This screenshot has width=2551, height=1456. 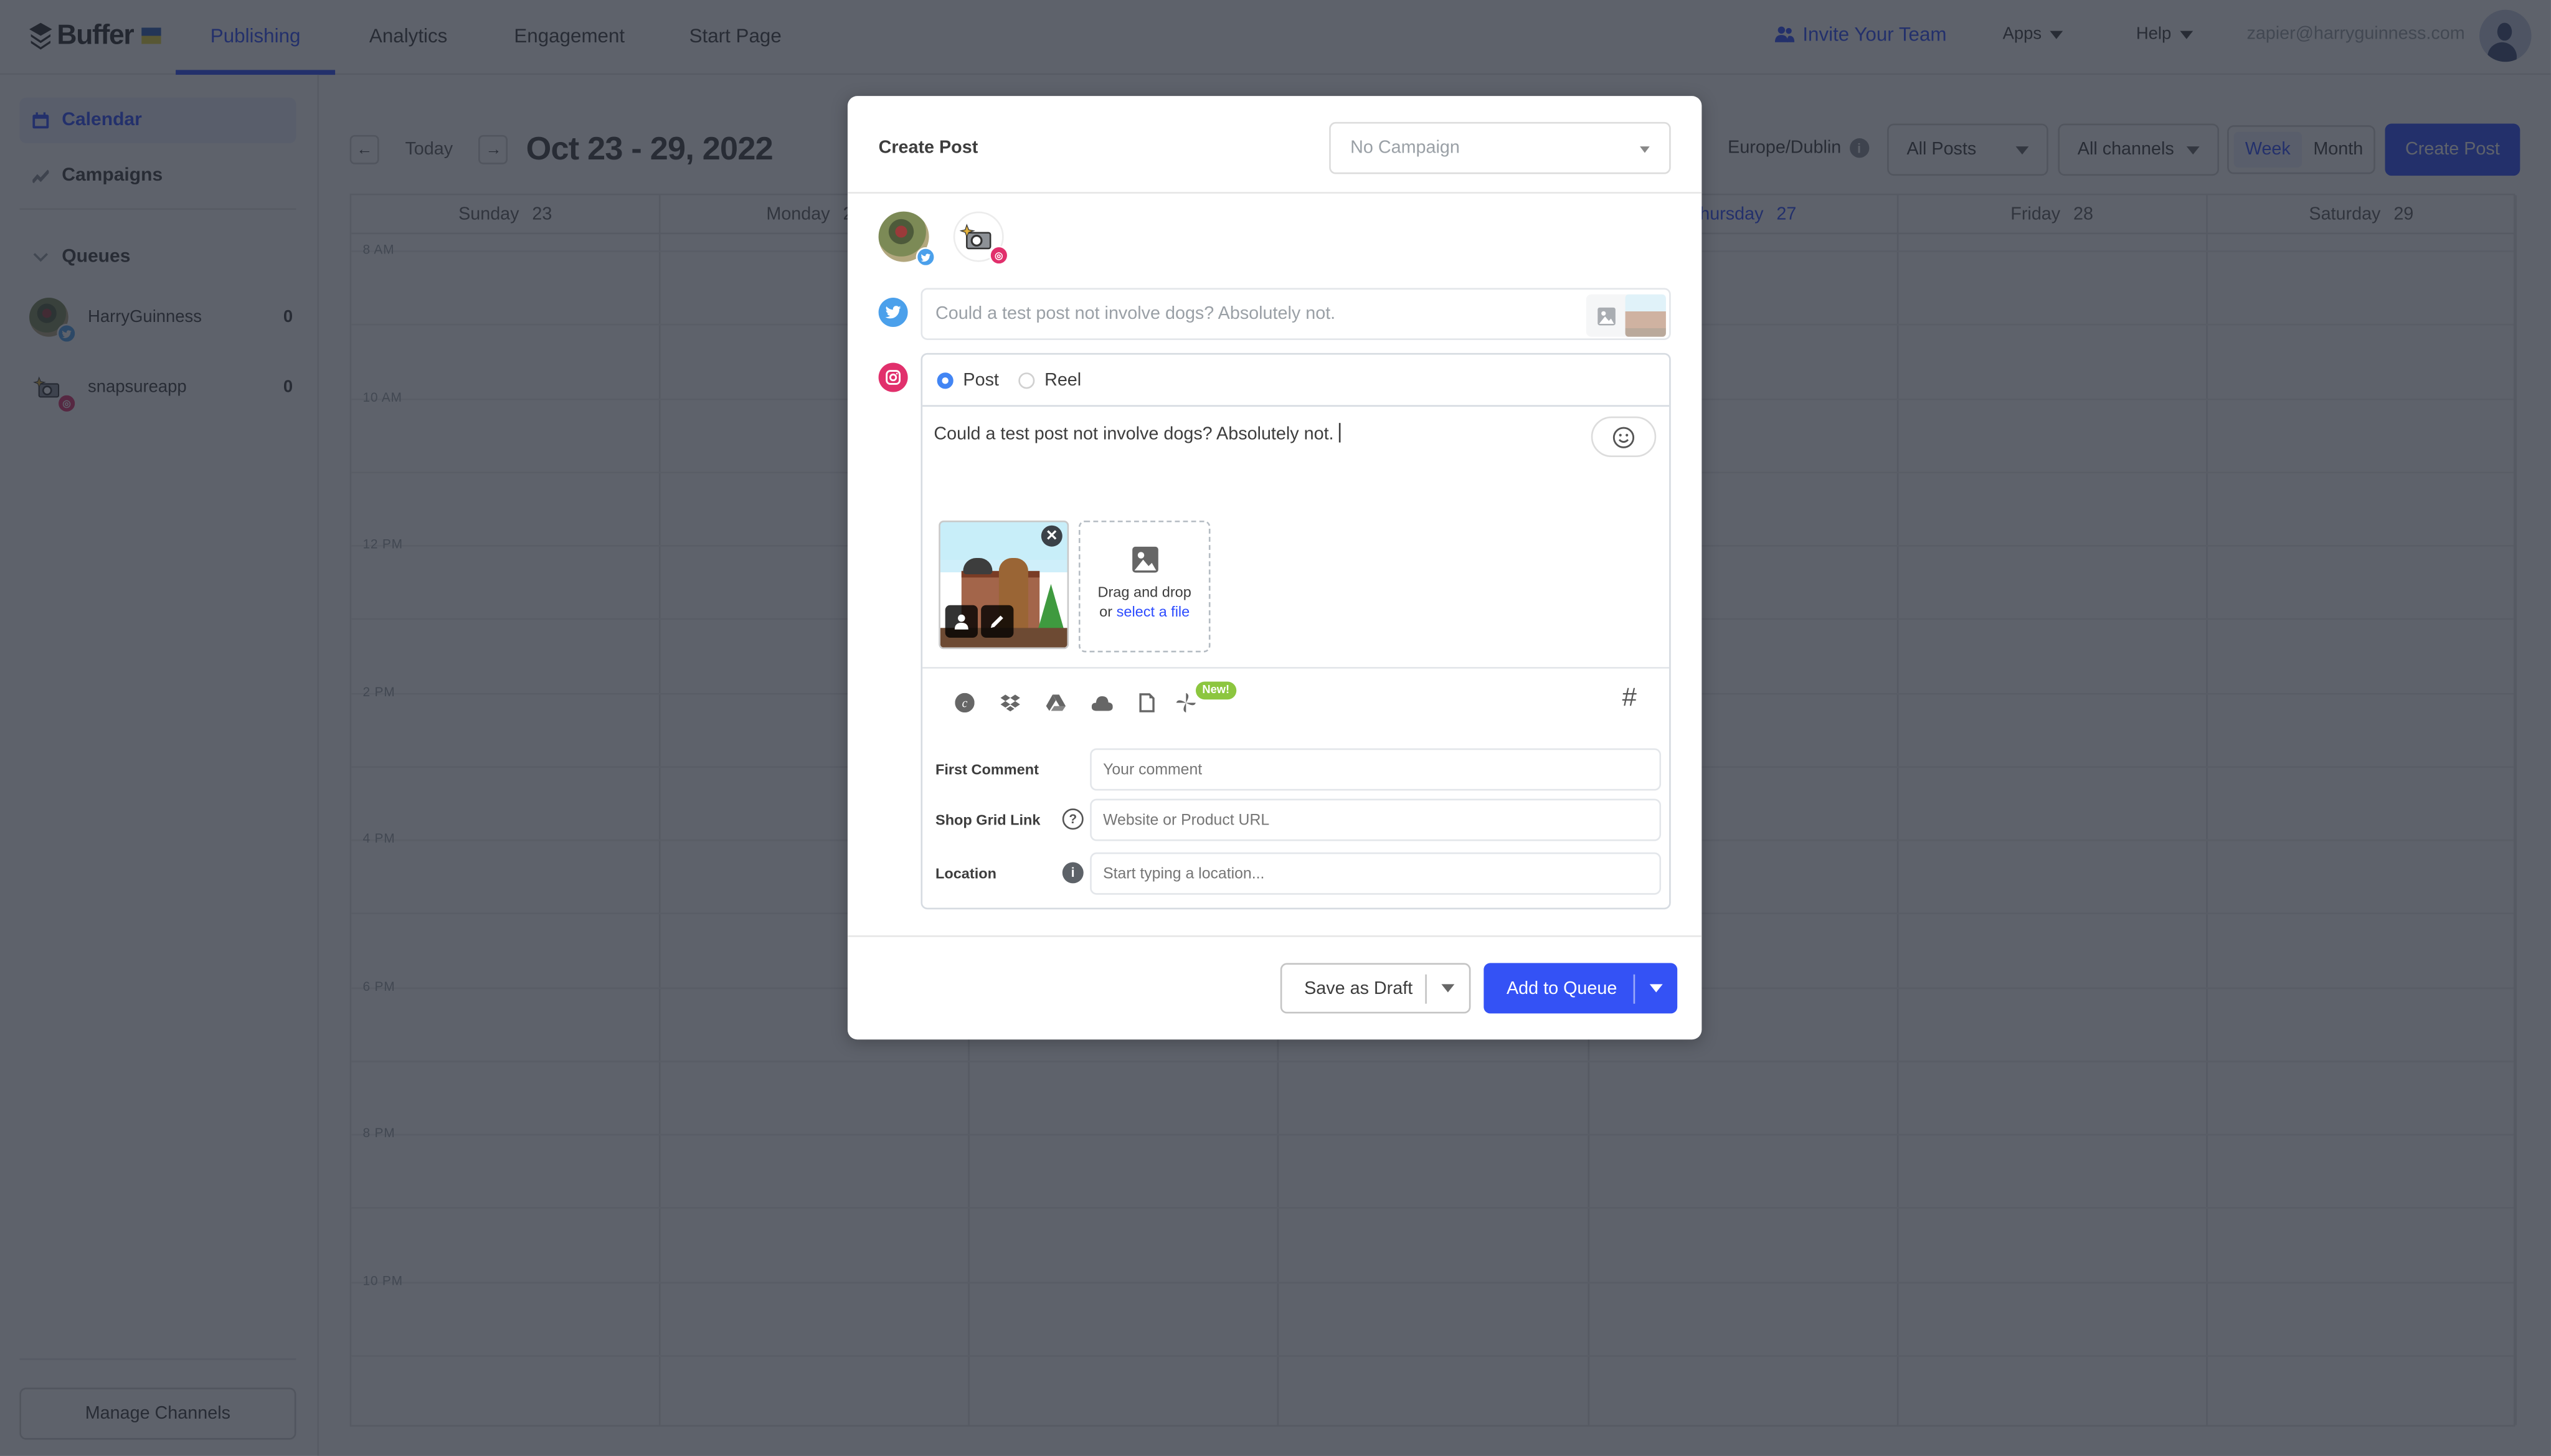 I want to click on twitter-badge-icon, so click(x=926, y=257).